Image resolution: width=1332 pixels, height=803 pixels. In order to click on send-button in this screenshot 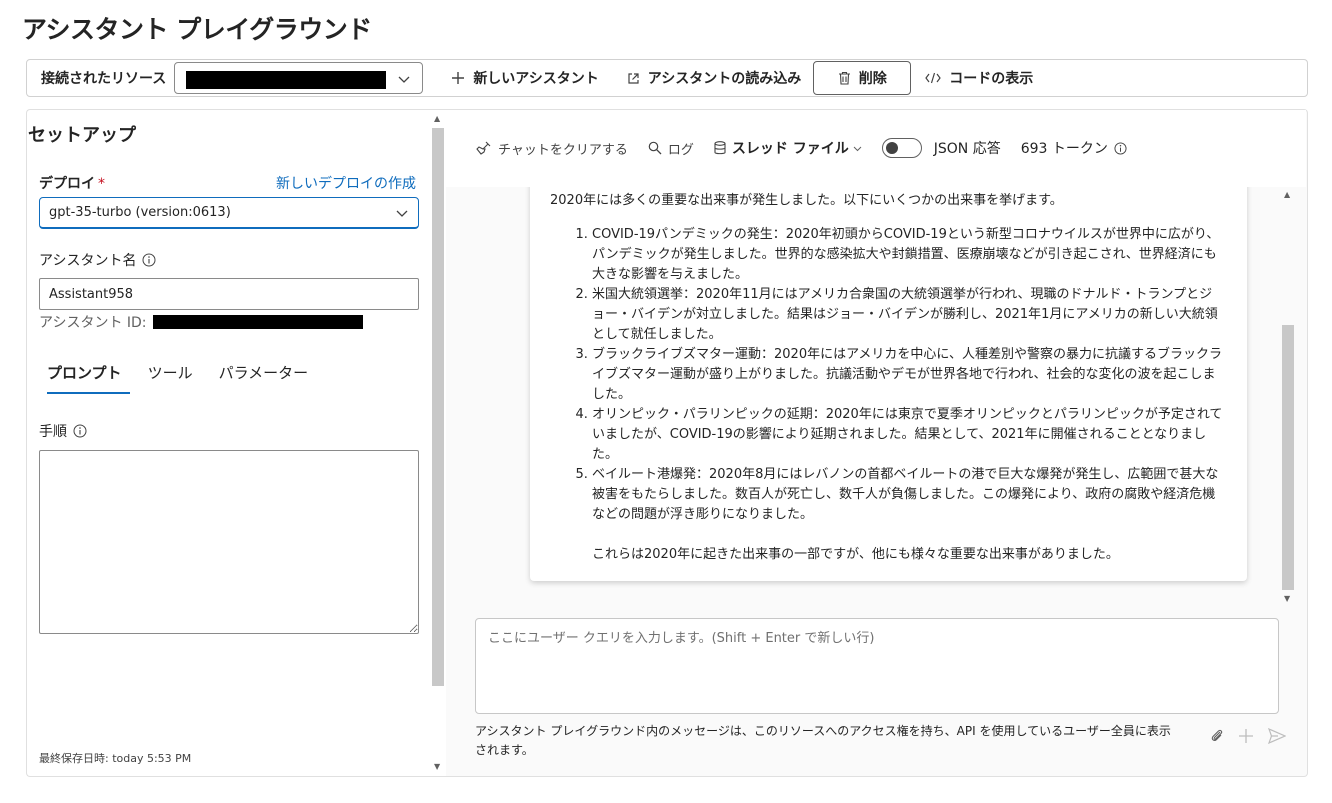, I will do `click(1277, 736)`.